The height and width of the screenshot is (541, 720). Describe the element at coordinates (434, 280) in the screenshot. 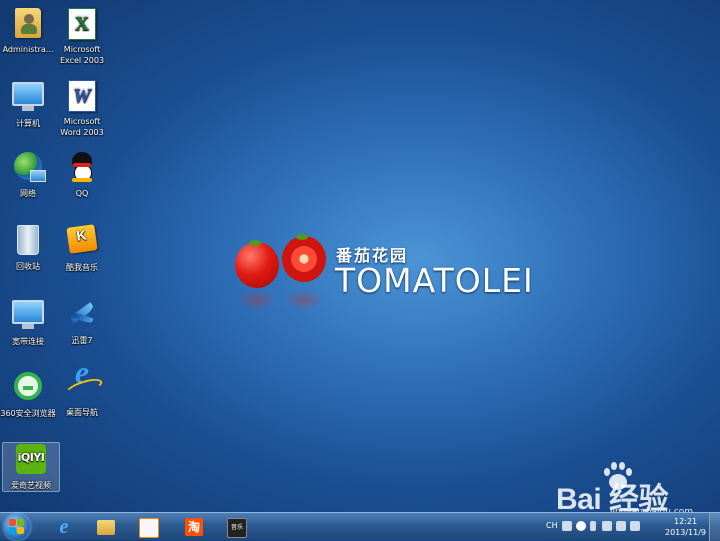

I see `logo-english-text: TOMATOLEI` at that location.